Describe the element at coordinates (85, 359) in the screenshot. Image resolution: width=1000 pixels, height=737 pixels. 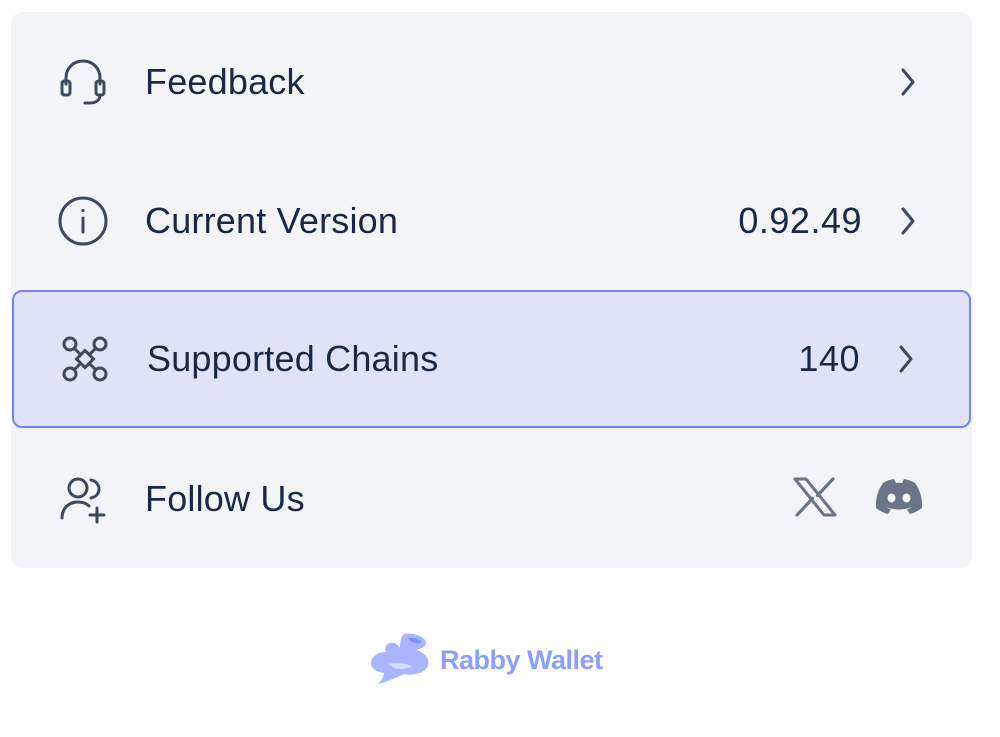
I see `network-icon` at that location.